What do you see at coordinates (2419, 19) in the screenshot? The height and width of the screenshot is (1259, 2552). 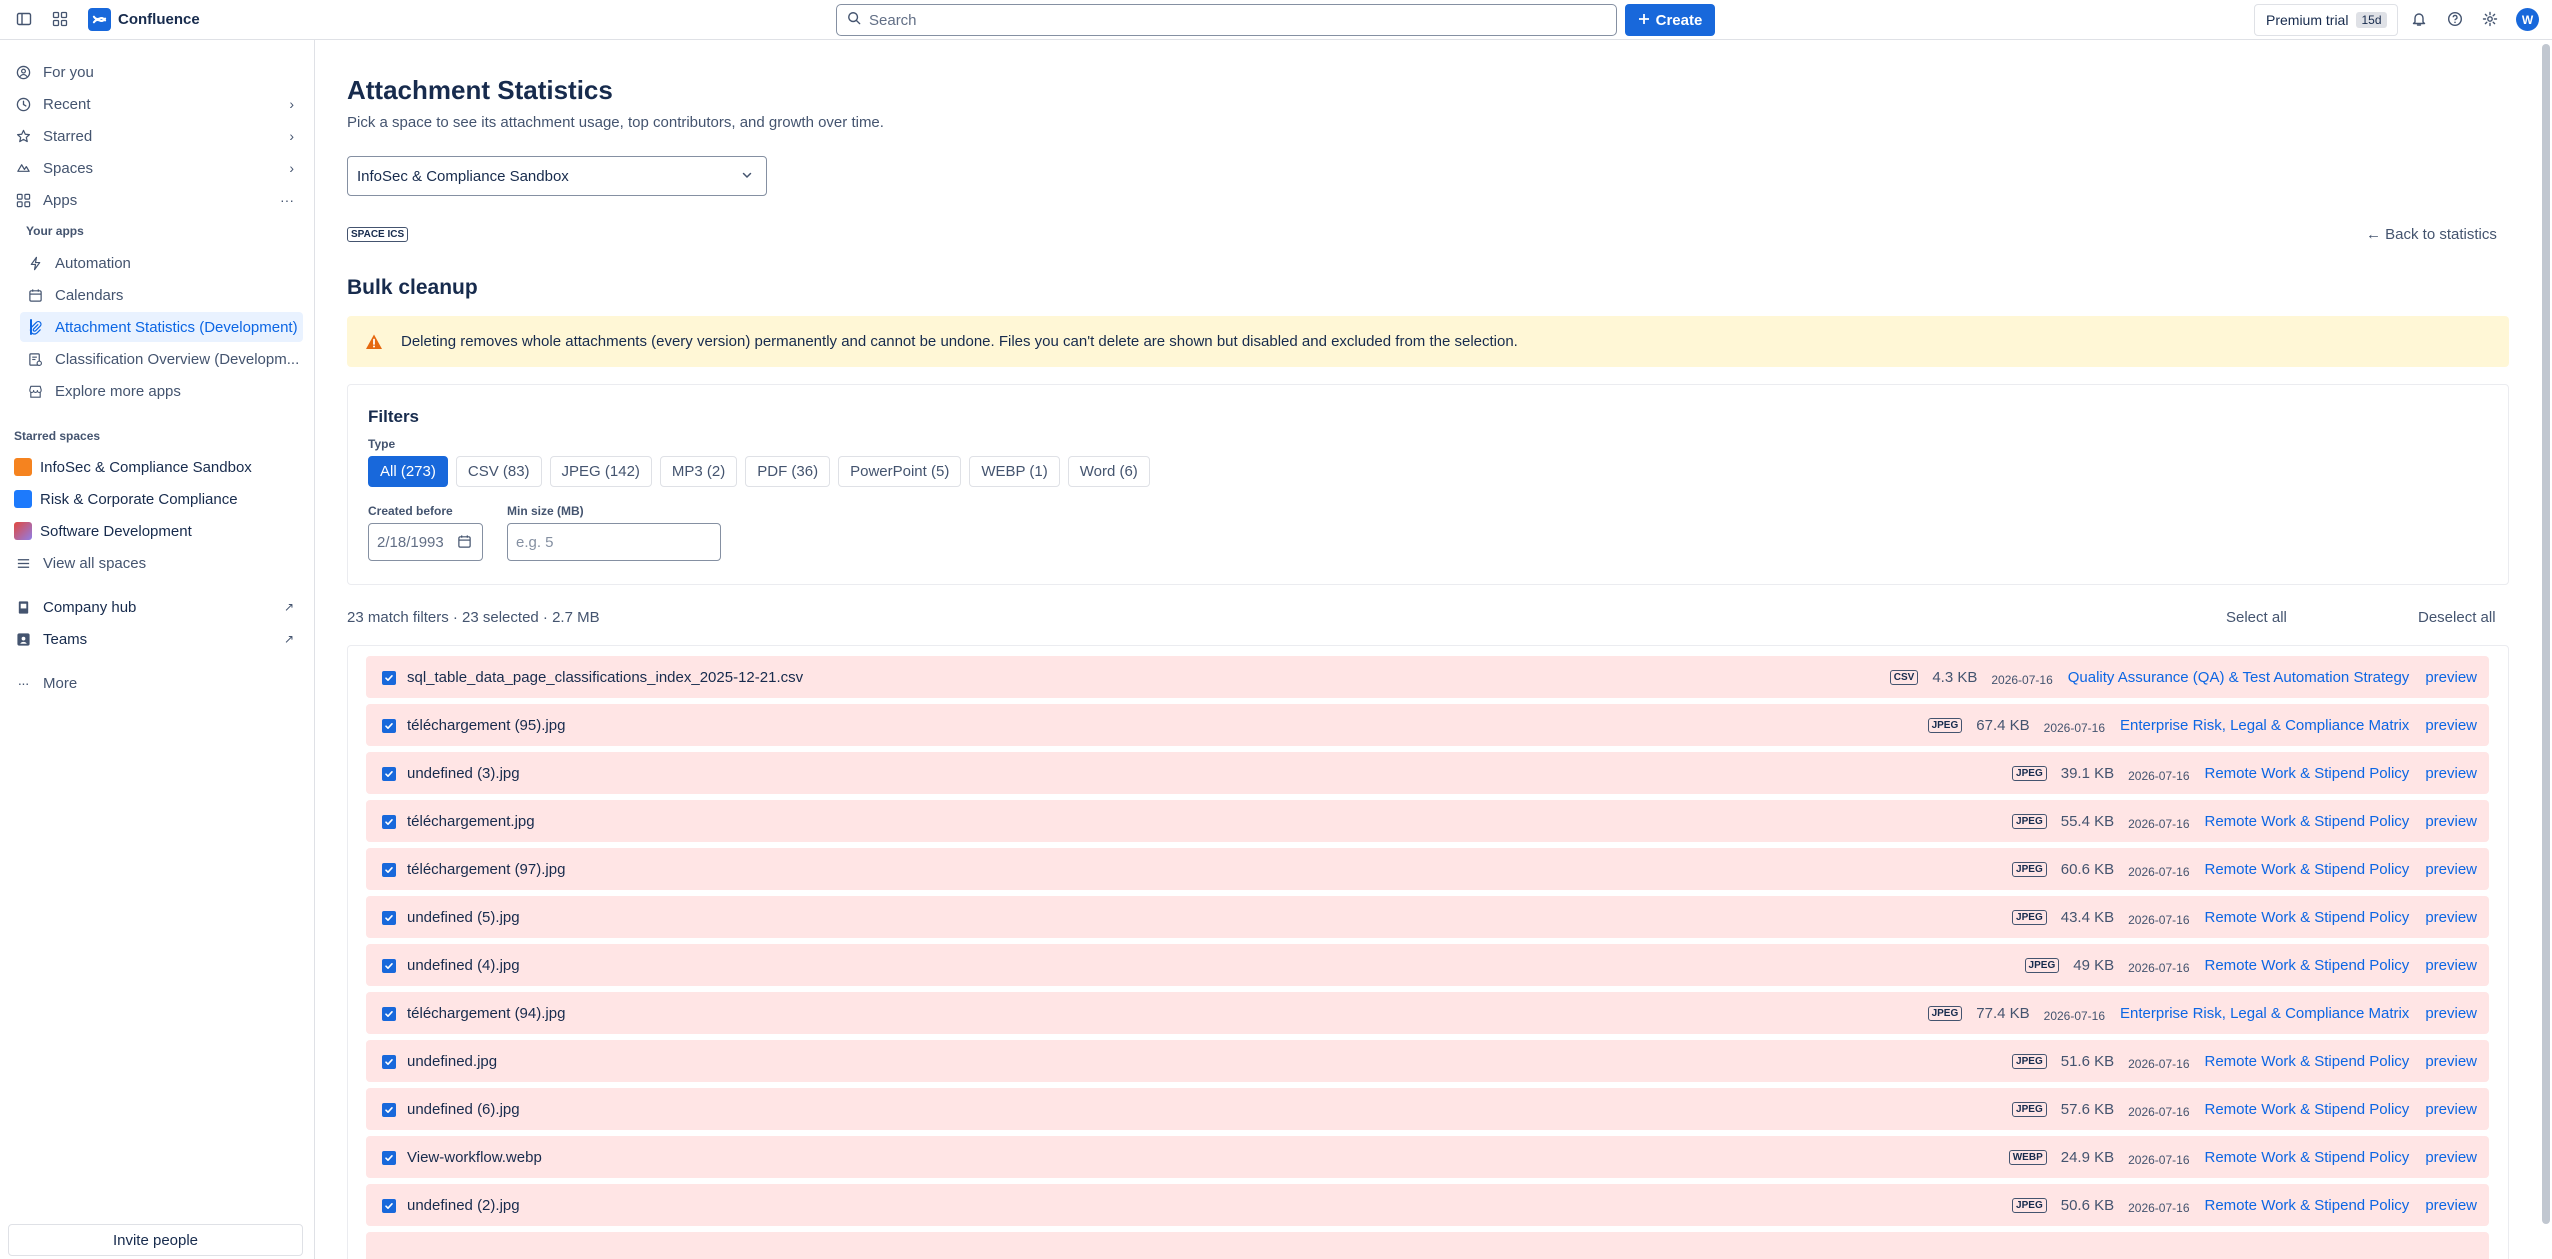 I see `notifications-bell-icon` at bounding box center [2419, 19].